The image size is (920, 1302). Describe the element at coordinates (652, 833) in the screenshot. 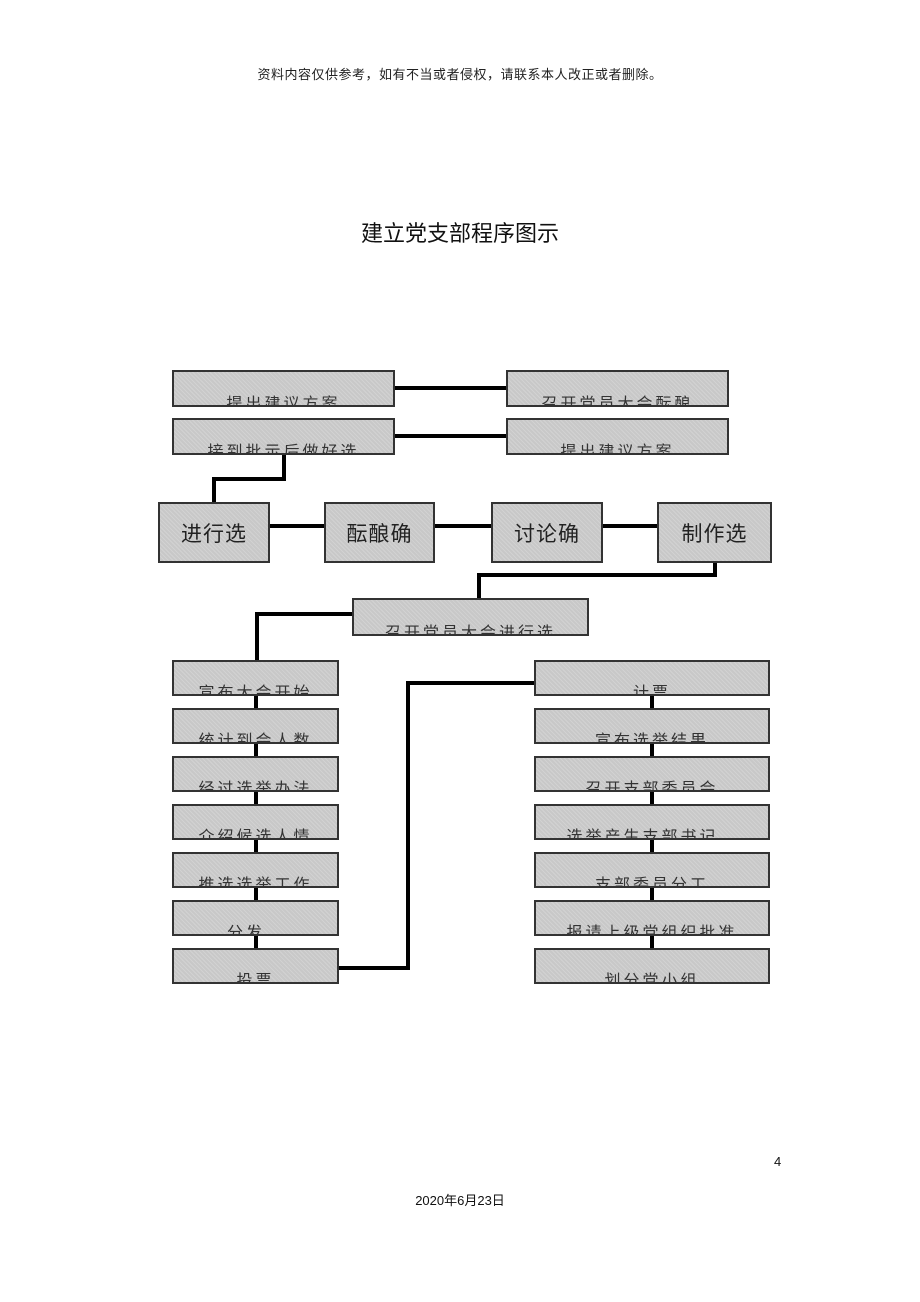

I see `step-label: 选举产生支部书记、` at that location.